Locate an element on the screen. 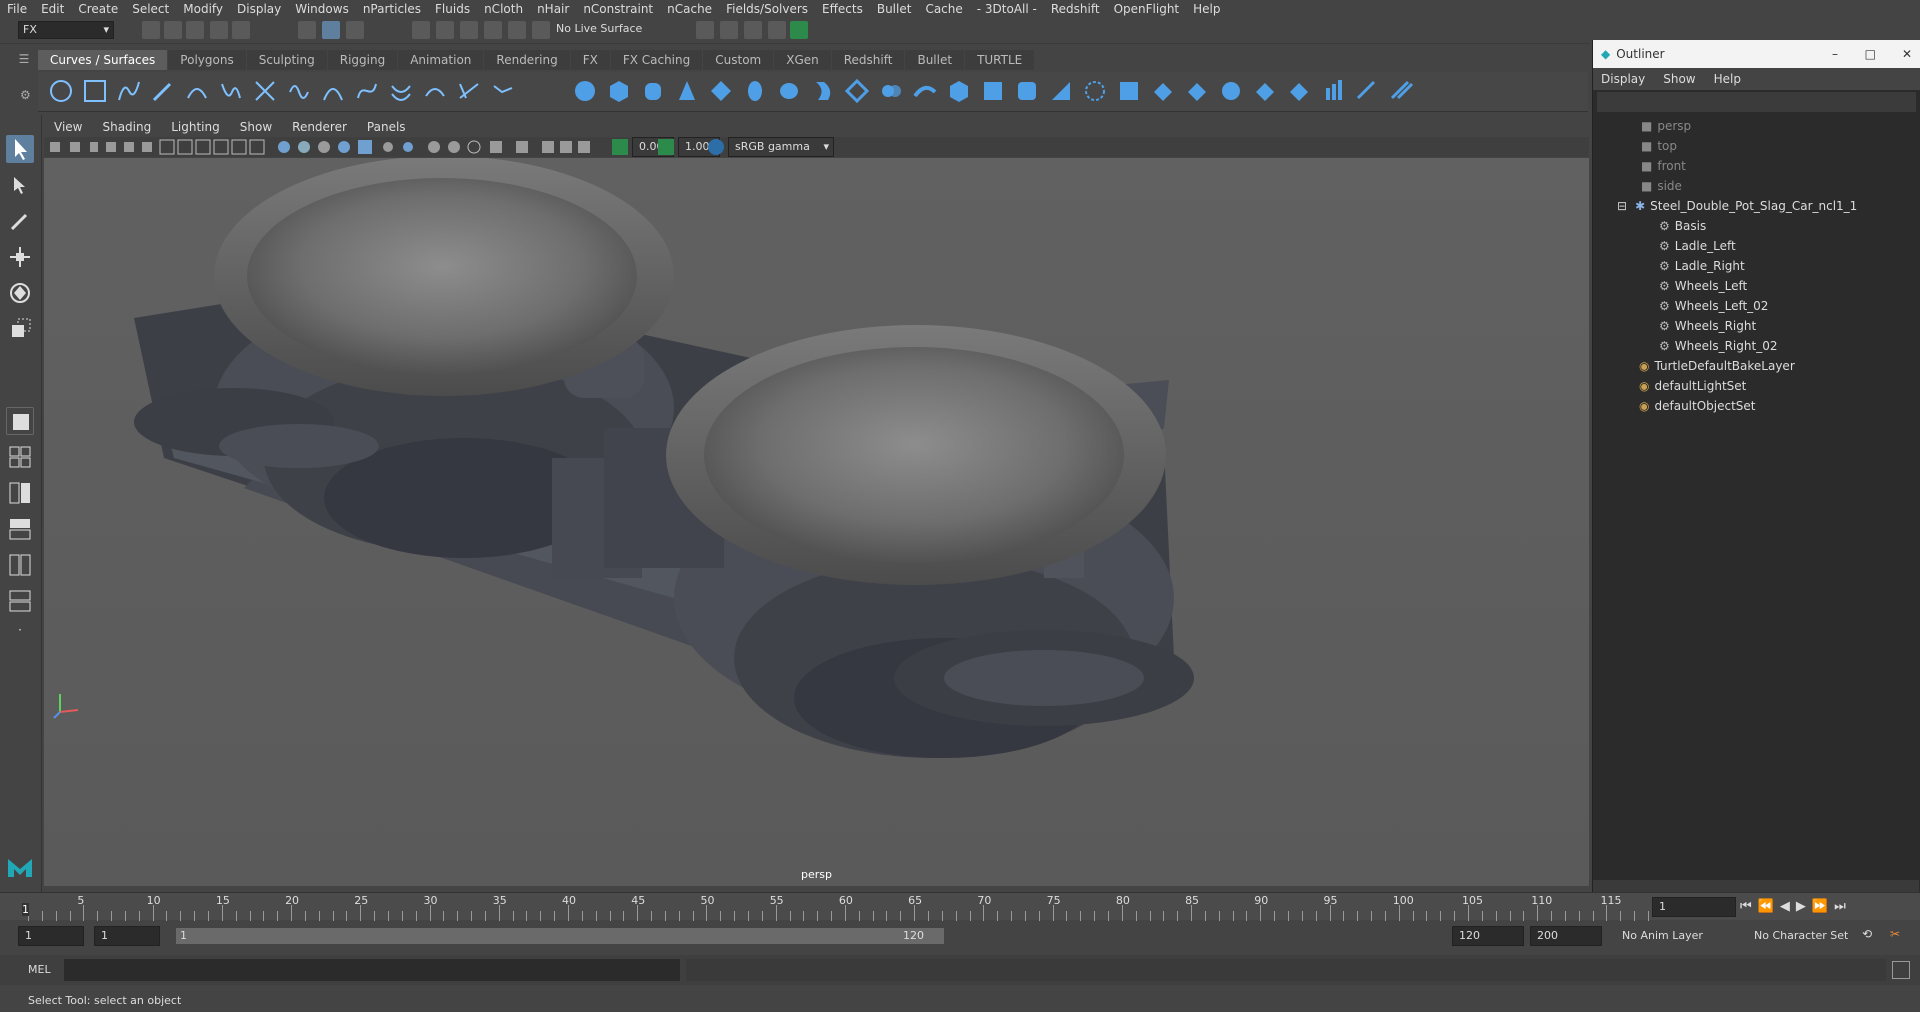 This screenshot has height=1012, width=1920. attach-curves-icon is located at coordinates (265, 91).